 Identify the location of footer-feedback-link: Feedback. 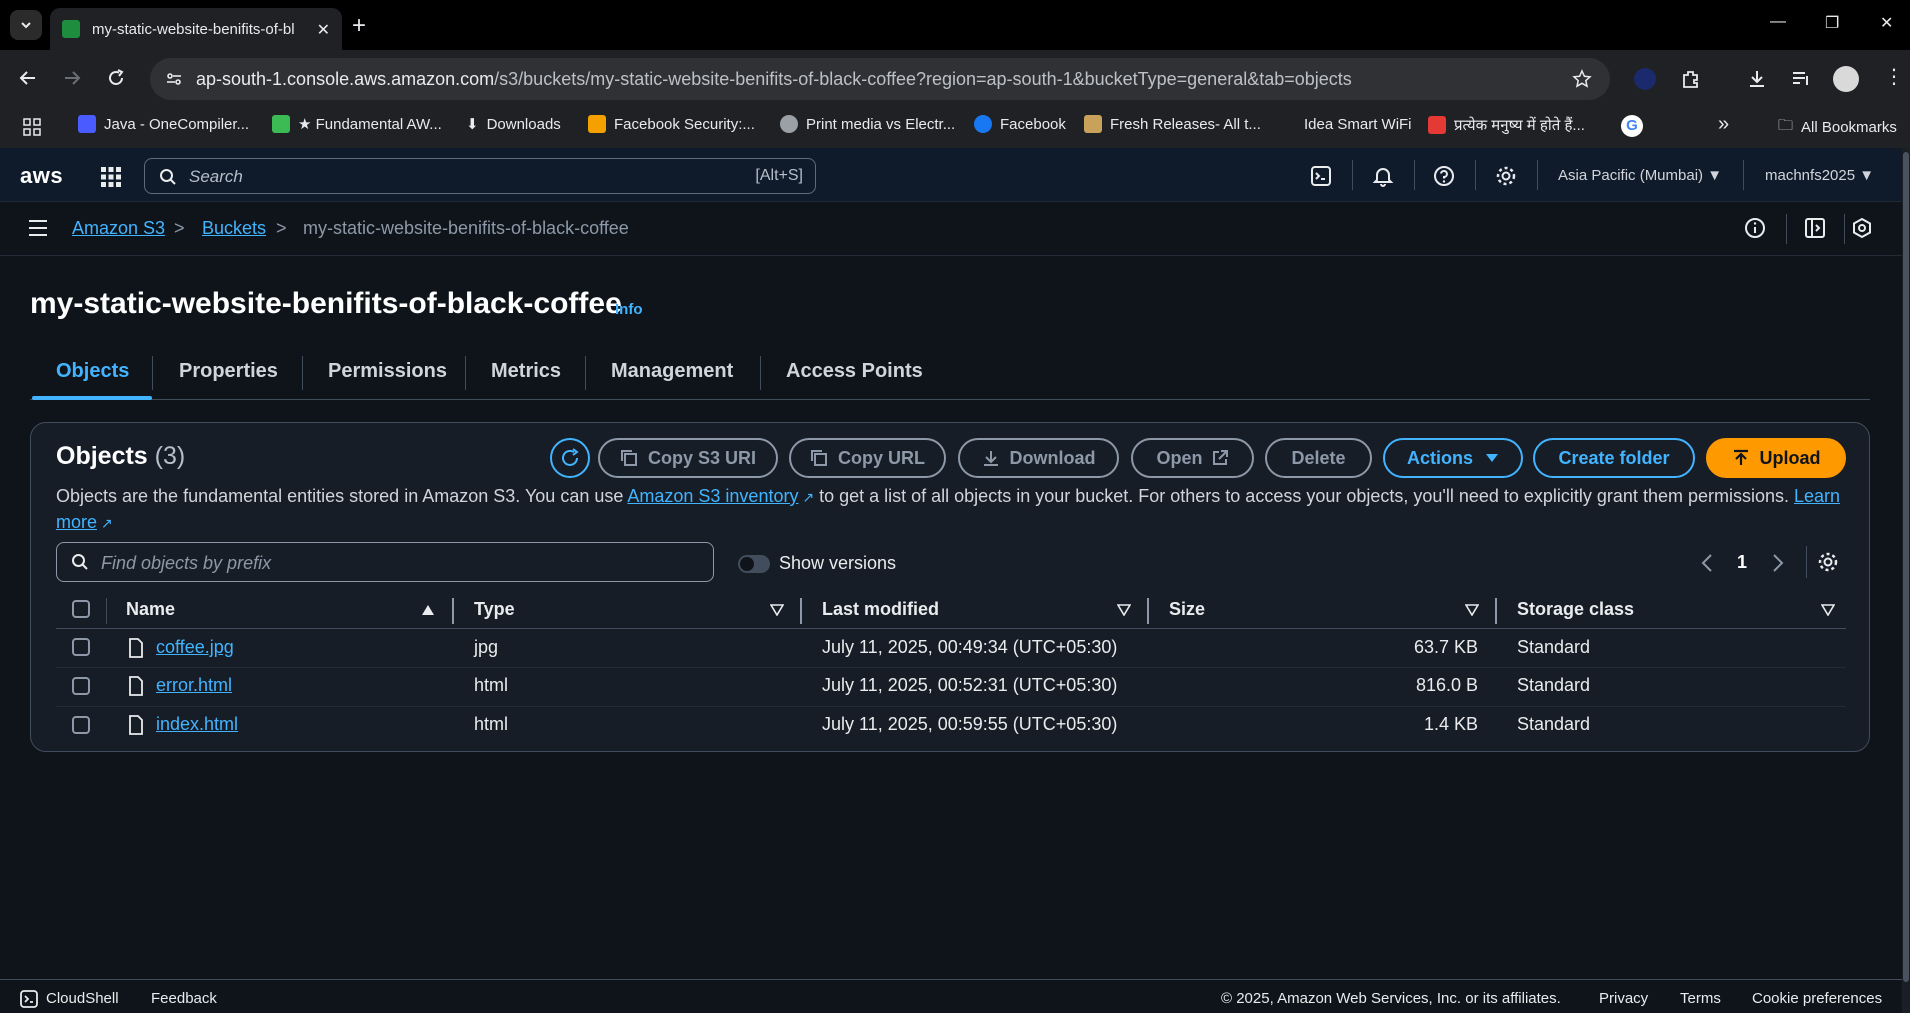
(184, 998).